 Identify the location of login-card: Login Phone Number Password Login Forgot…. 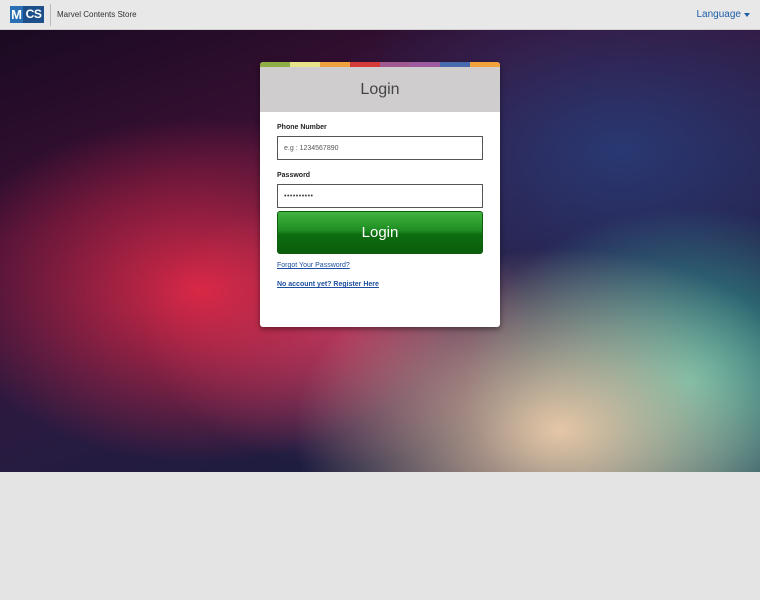
(380, 194).